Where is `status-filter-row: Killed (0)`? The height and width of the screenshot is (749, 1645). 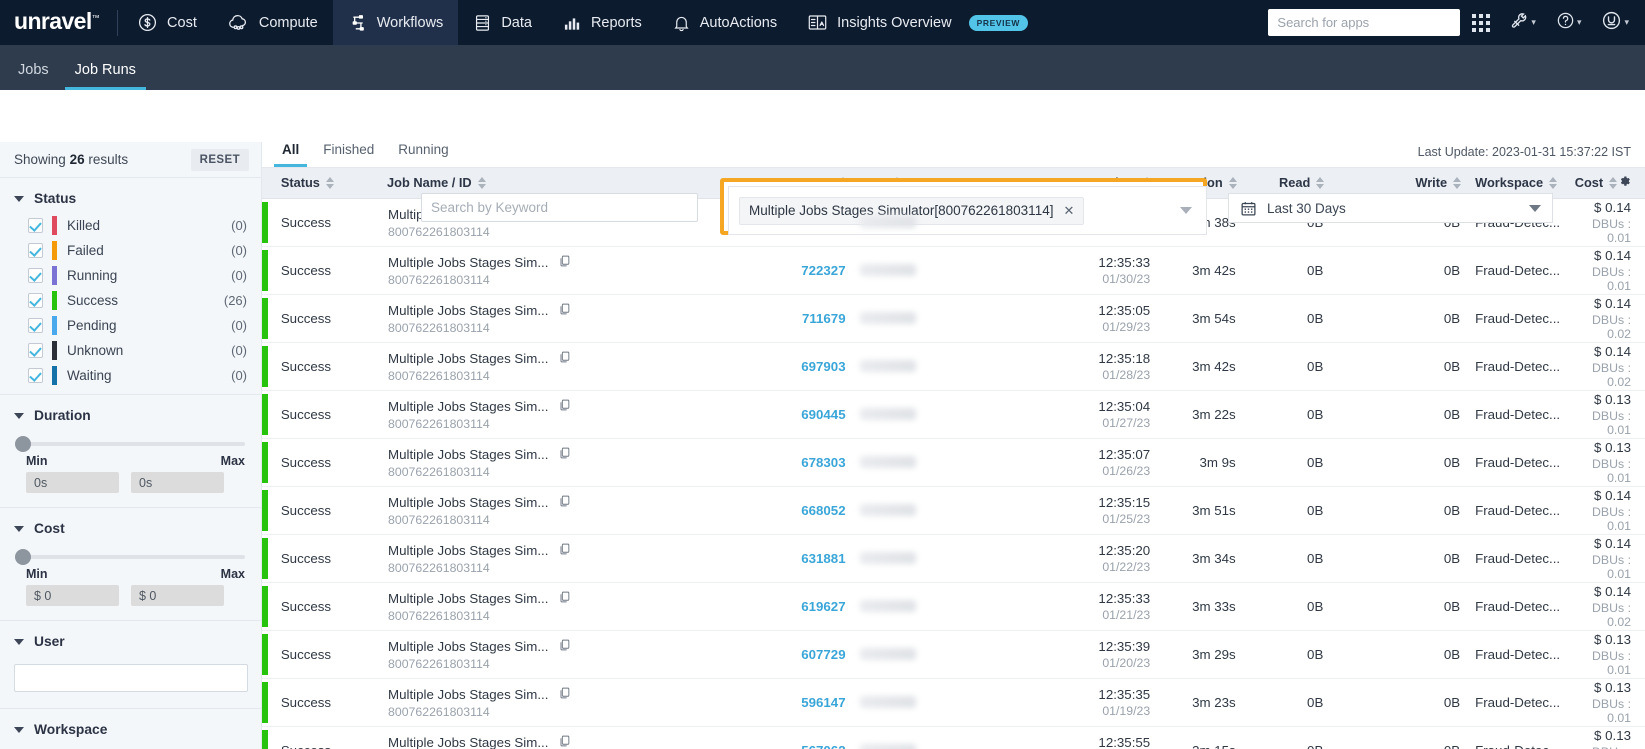
status-filter-row: Killed (0) is located at coordinates (130, 225).